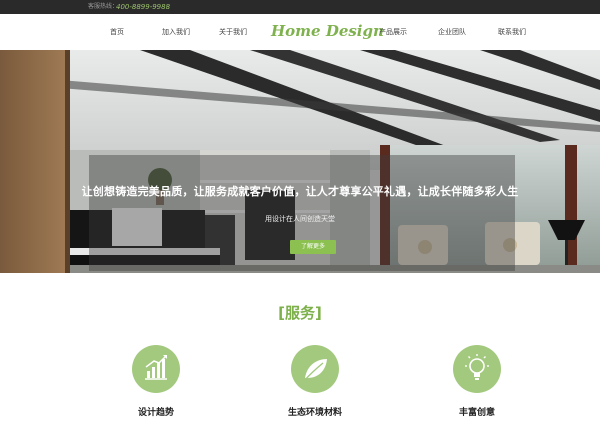 The image size is (600, 421). I want to click on site-logo: Home Design, so click(327, 31).